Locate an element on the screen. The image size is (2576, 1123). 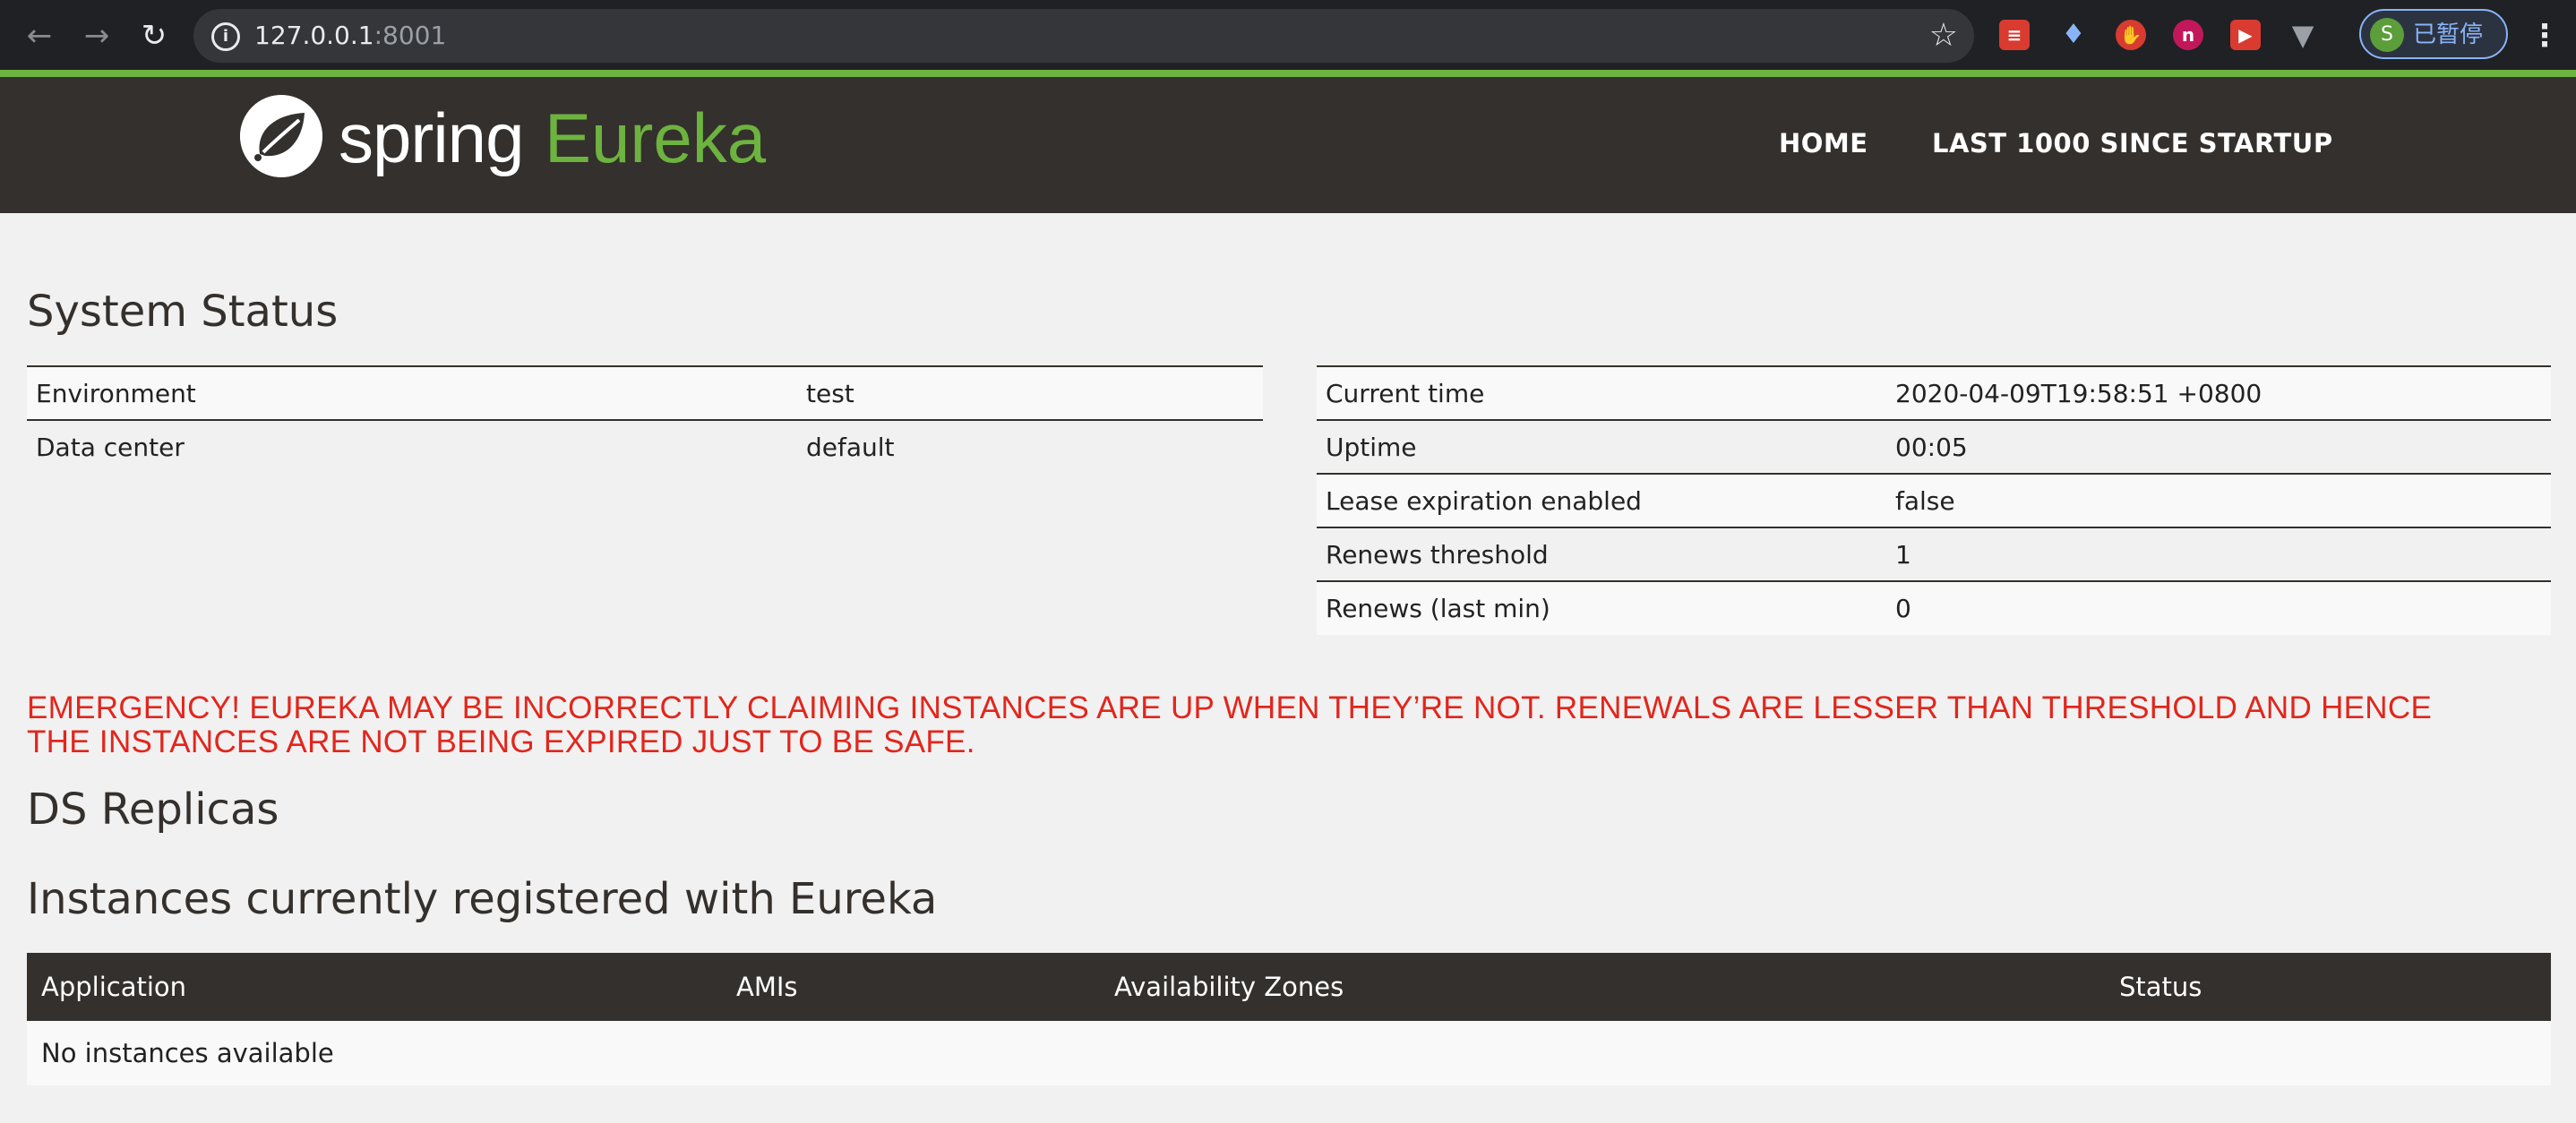
nav-last-1000-link: LAST 1000 SINCE STARTUP is located at coordinates (2132, 143).